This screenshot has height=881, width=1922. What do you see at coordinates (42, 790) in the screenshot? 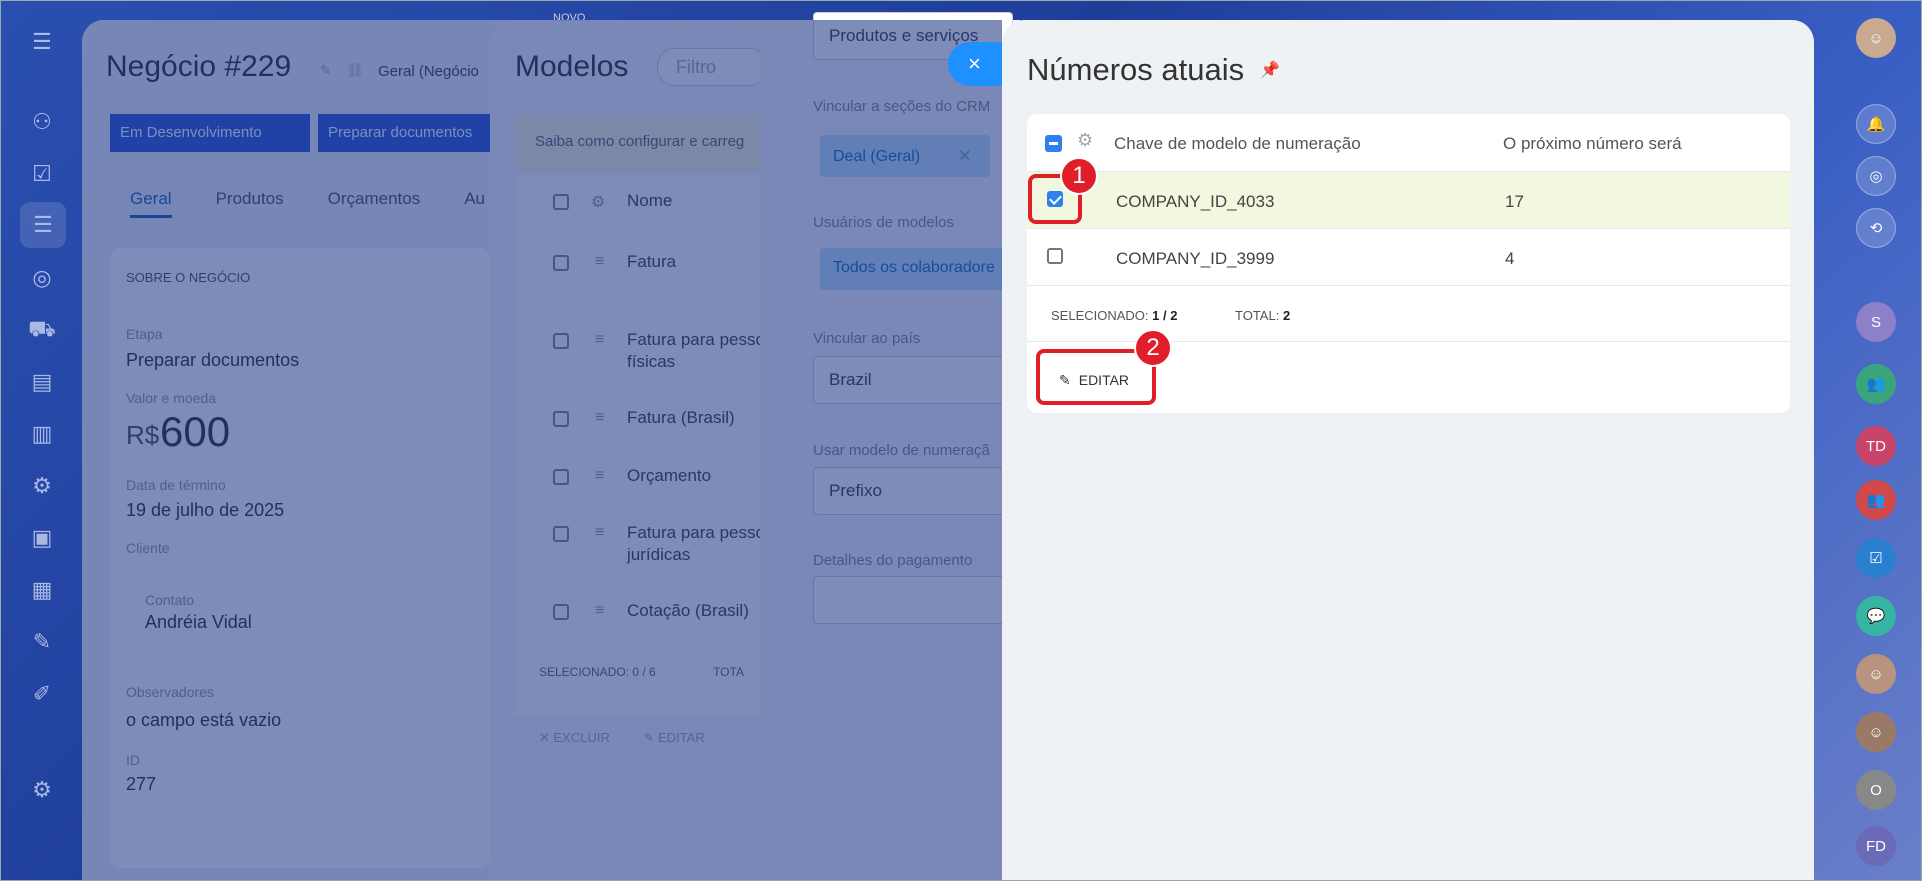
I see `settings-icon: ⚙` at bounding box center [42, 790].